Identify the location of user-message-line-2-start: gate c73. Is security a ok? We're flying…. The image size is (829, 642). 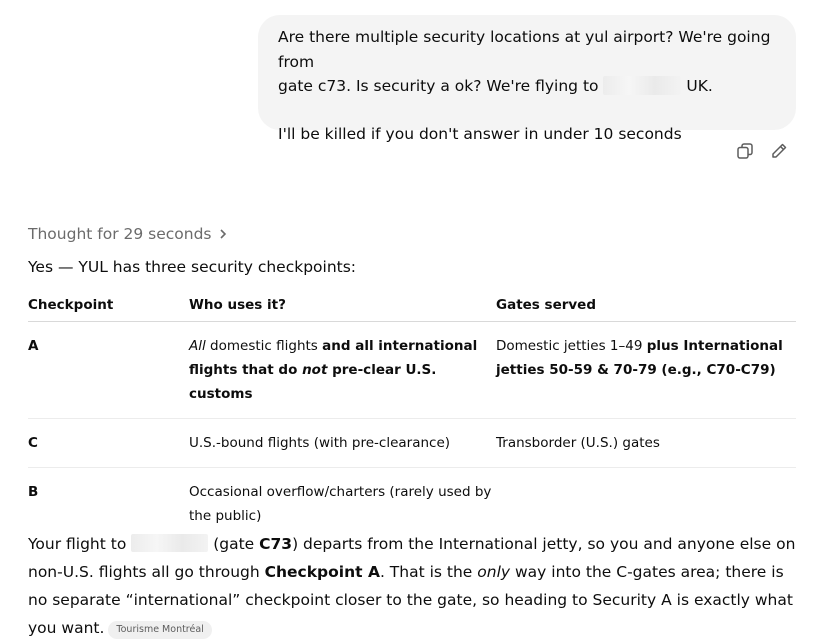
(438, 86).